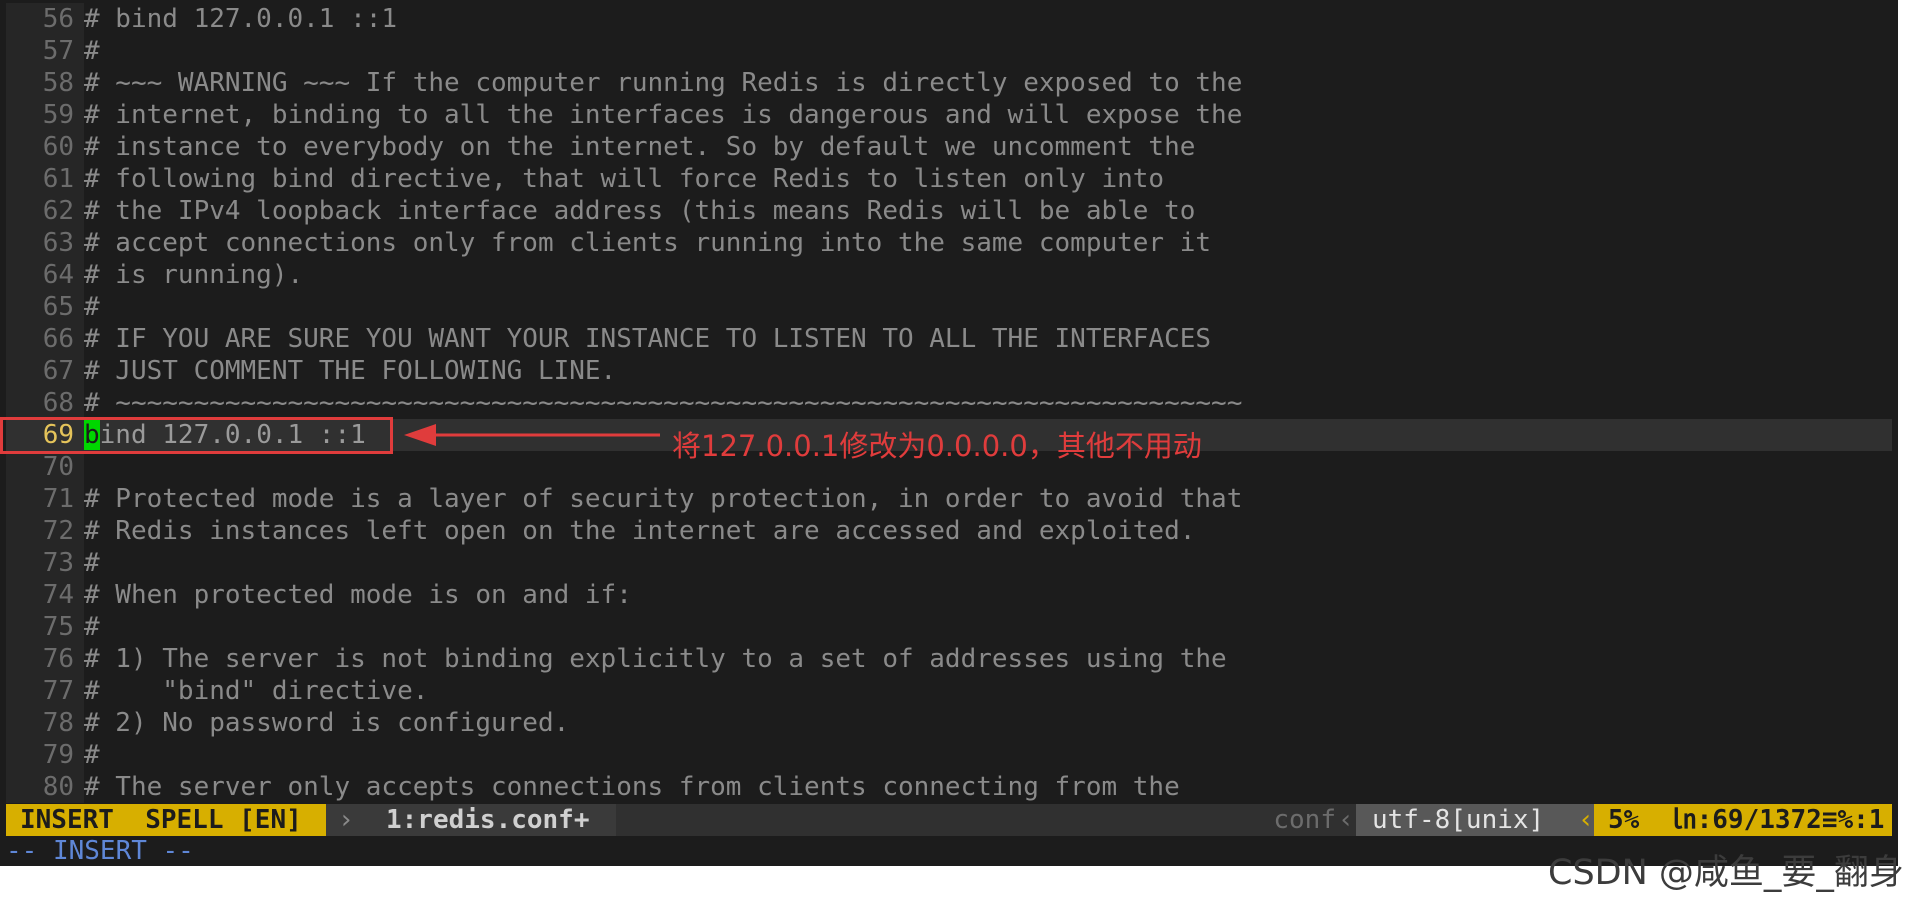 The height and width of the screenshot is (899, 1920). What do you see at coordinates (1726, 873) in the screenshot?
I see `csdn-watermark: CSDN @咸鱼_要_翻身` at bounding box center [1726, 873].